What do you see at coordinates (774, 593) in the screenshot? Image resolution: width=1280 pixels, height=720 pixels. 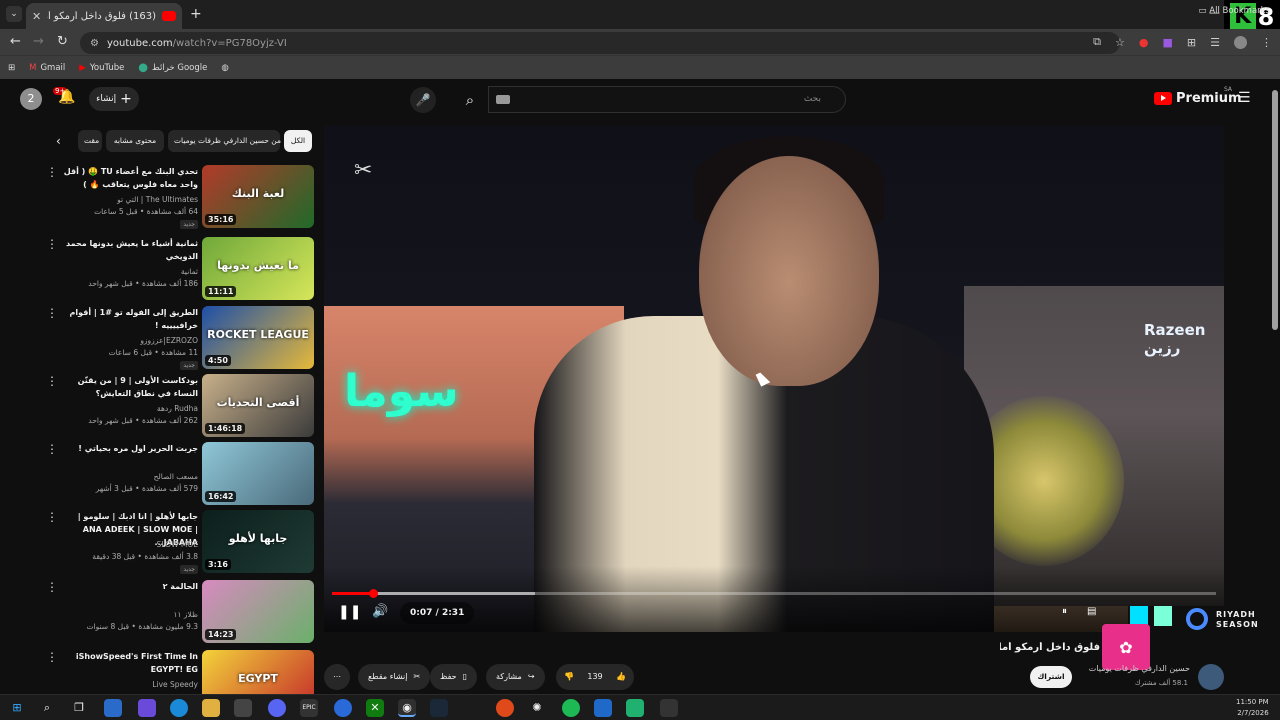 I see `progress-bar` at bounding box center [774, 593].